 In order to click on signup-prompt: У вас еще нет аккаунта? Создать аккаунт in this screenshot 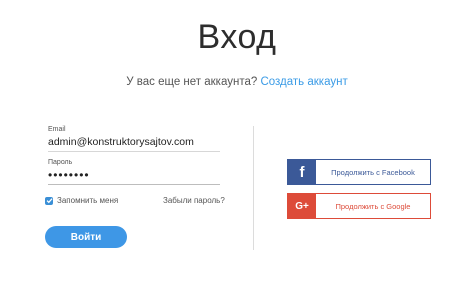, I will do `click(237, 82)`.